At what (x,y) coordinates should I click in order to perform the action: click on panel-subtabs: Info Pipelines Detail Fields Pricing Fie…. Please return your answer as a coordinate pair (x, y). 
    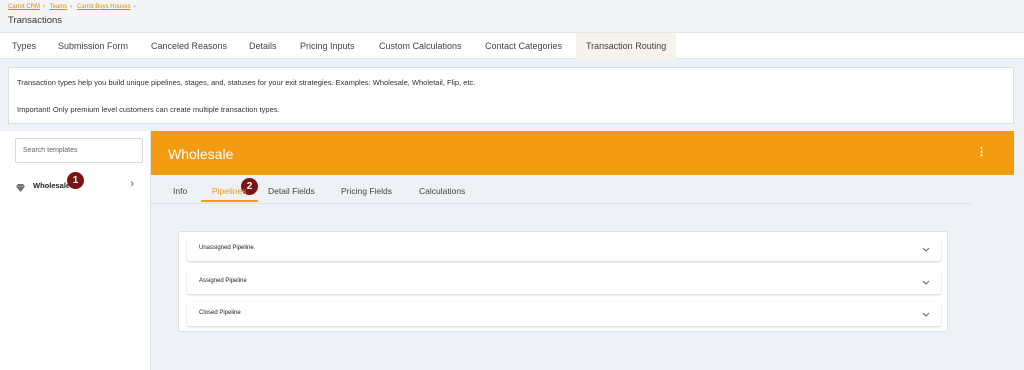
    Looking at the image, I should click on (561, 193).